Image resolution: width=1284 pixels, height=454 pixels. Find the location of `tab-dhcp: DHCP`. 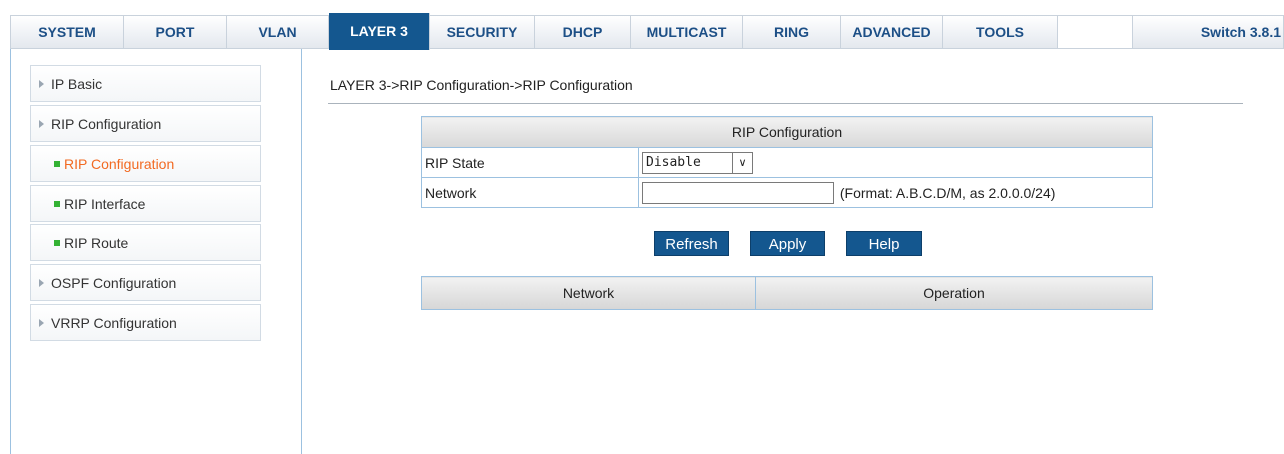

tab-dhcp: DHCP is located at coordinates (583, 32).